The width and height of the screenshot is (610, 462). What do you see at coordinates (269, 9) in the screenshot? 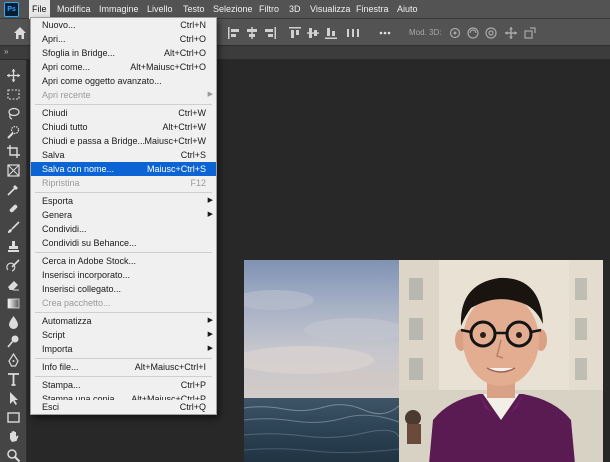
I see `menu-filtro: Filtro` at bounding box center [269, 9].